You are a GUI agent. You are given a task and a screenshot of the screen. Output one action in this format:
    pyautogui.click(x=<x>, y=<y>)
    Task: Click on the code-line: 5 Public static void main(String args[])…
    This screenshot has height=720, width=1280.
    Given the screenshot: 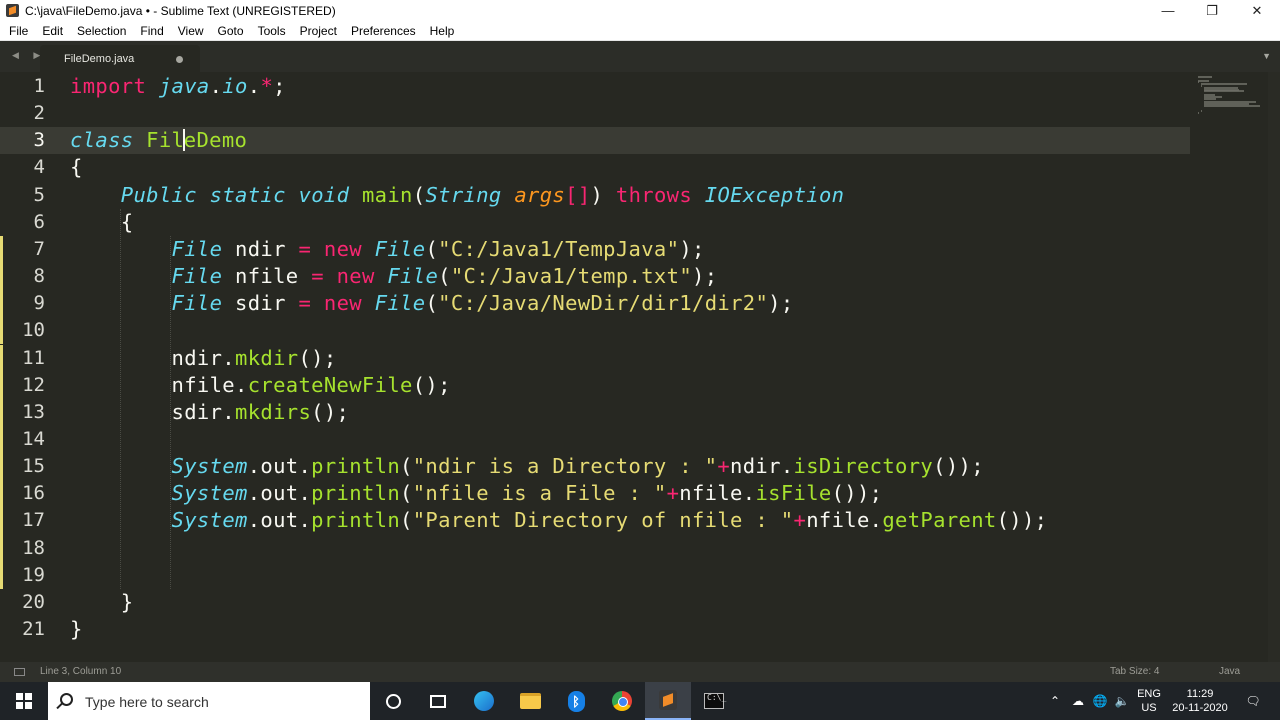 What is the action you would take?
    pyautogui.click(x=595, y=195)
    